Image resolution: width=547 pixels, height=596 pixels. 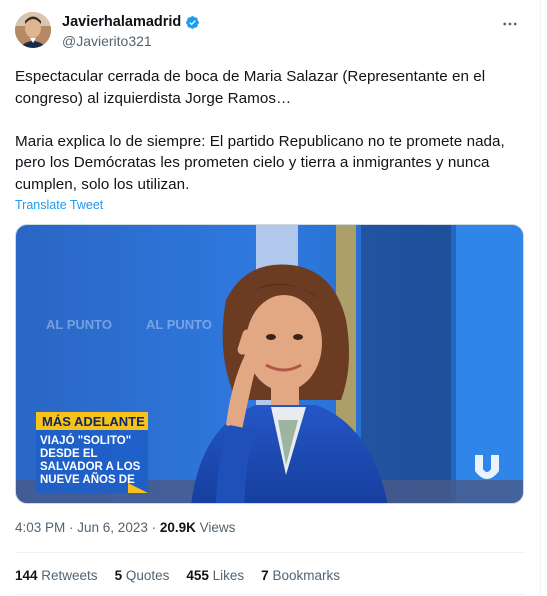 I want to click on divider-top, so click(x=270, y=552).